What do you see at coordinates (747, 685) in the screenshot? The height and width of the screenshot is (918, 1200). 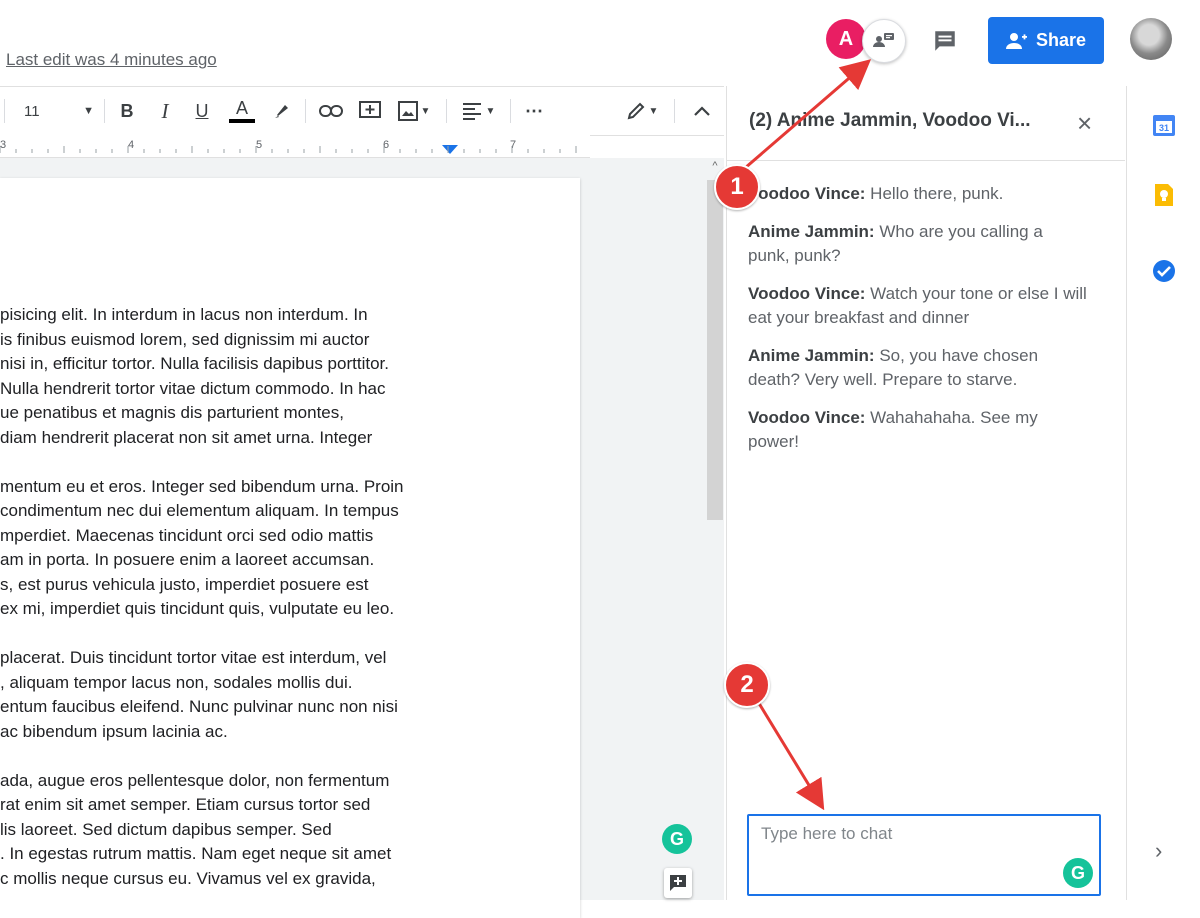 I see `annotation-badge-2: 2` at bounding box center [747, 685].